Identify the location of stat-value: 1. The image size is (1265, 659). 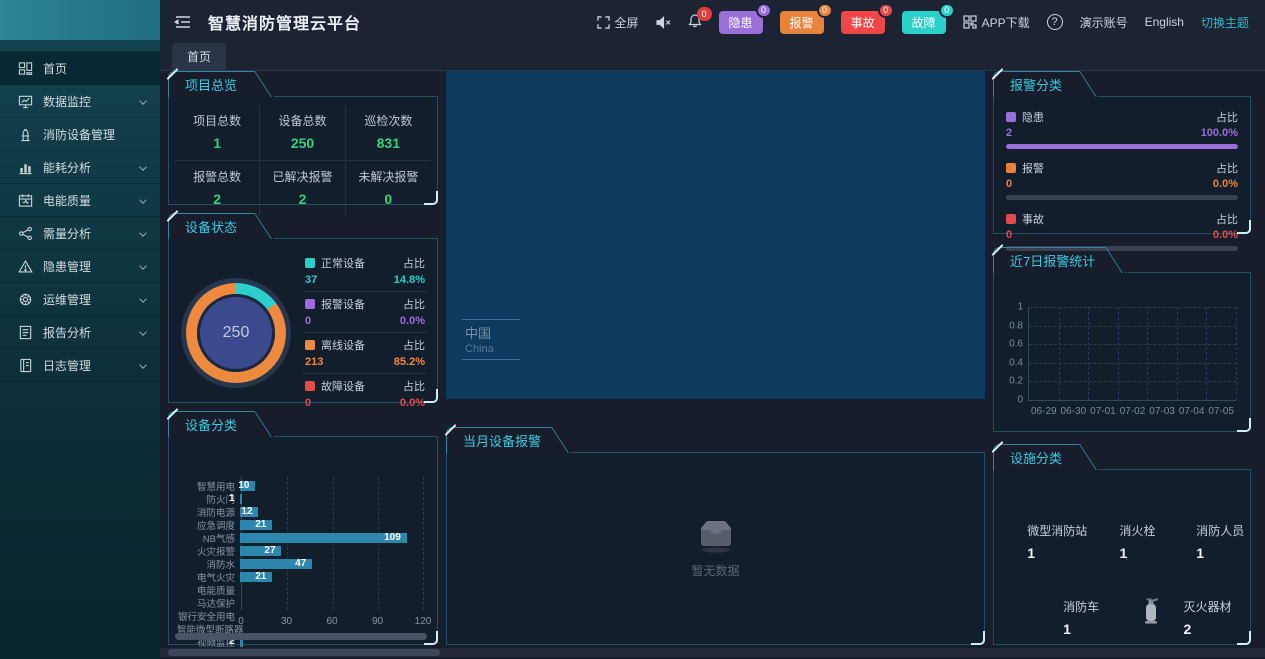
(217, 143).